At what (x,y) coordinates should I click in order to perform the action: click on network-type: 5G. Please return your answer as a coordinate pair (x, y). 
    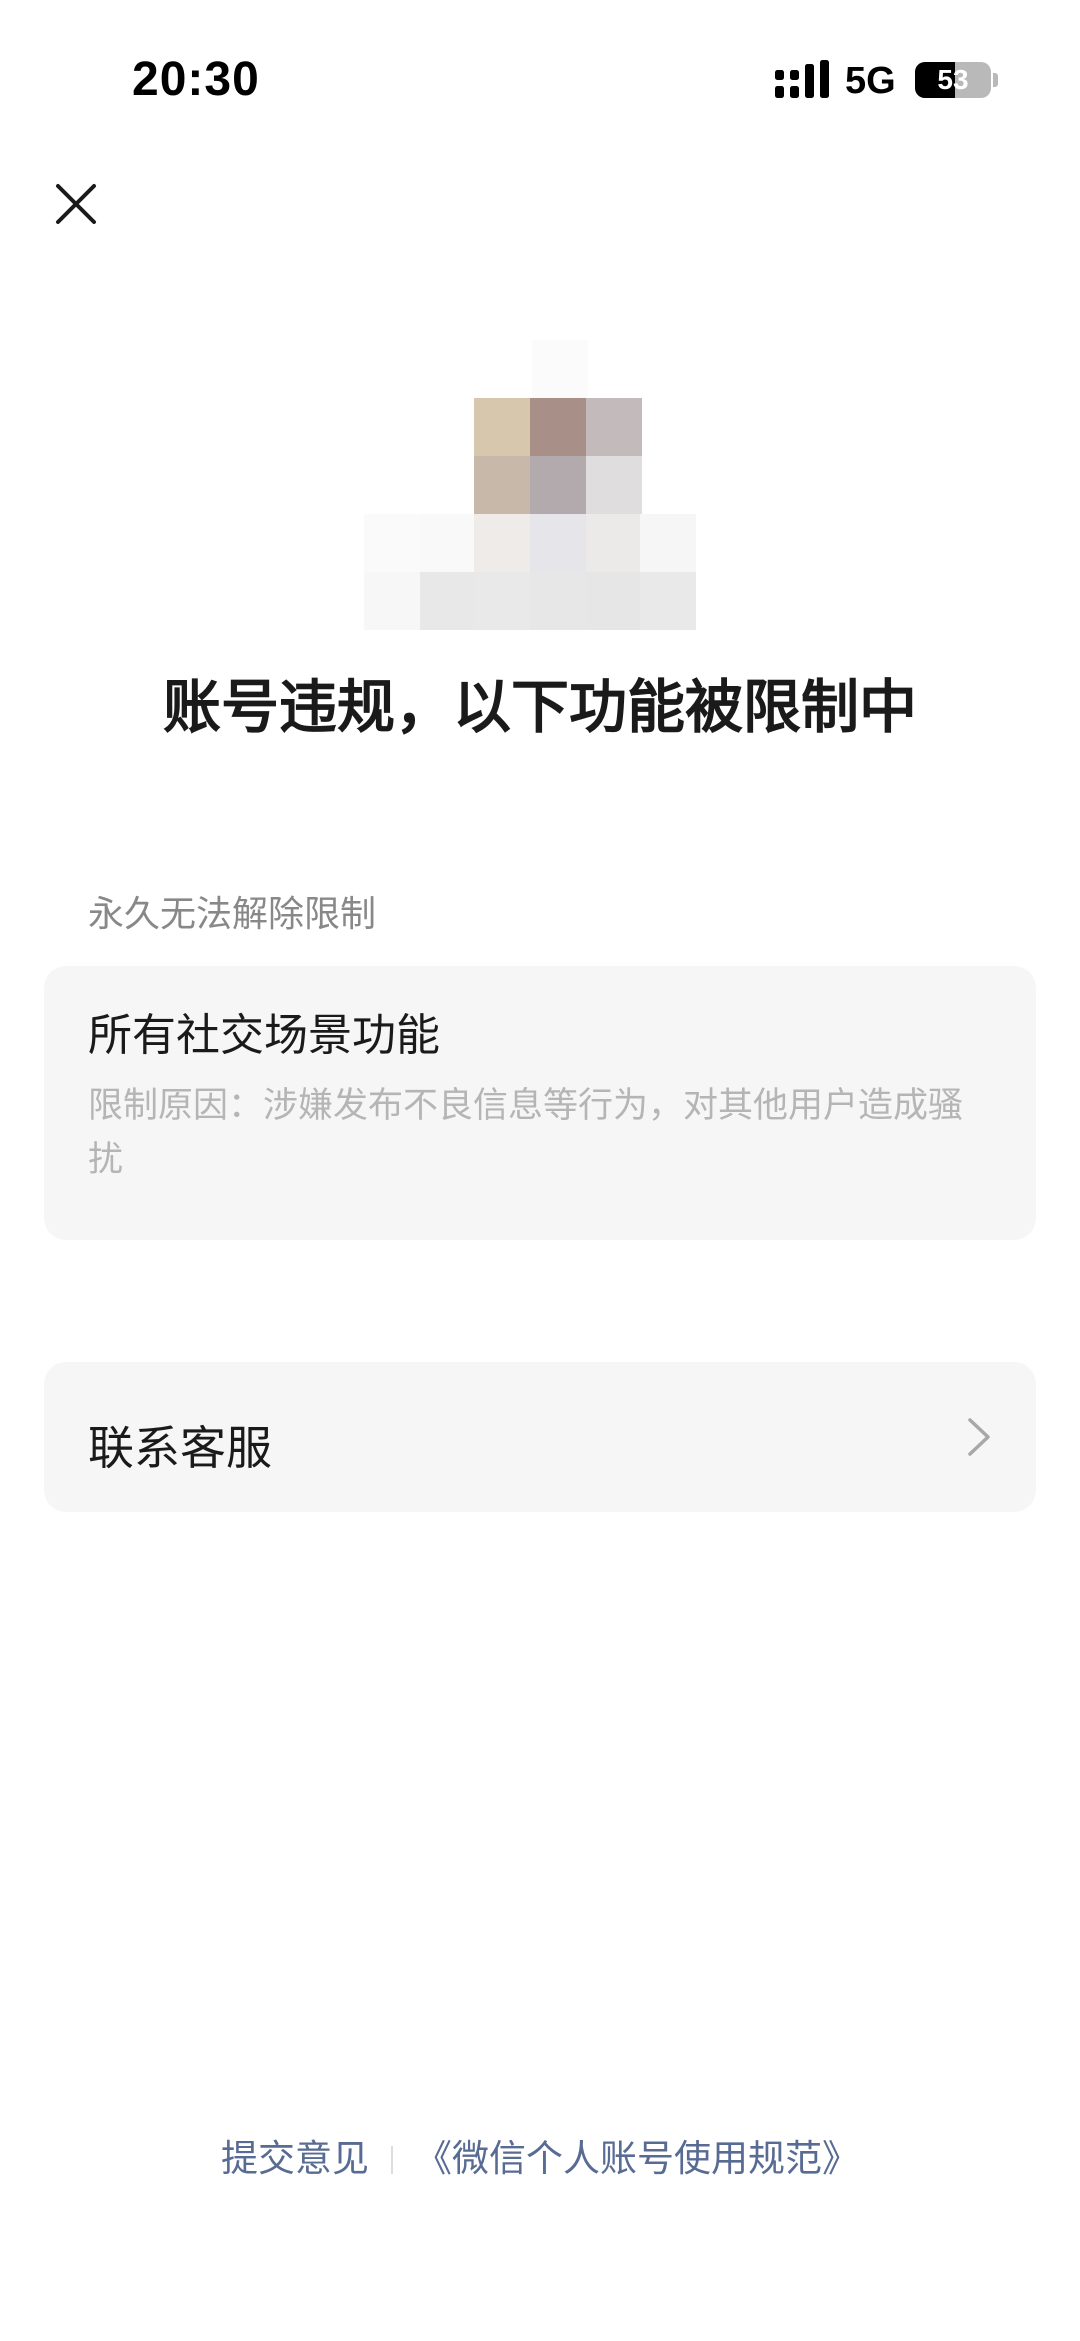
    Looking at the image, I should click on (870, 81).